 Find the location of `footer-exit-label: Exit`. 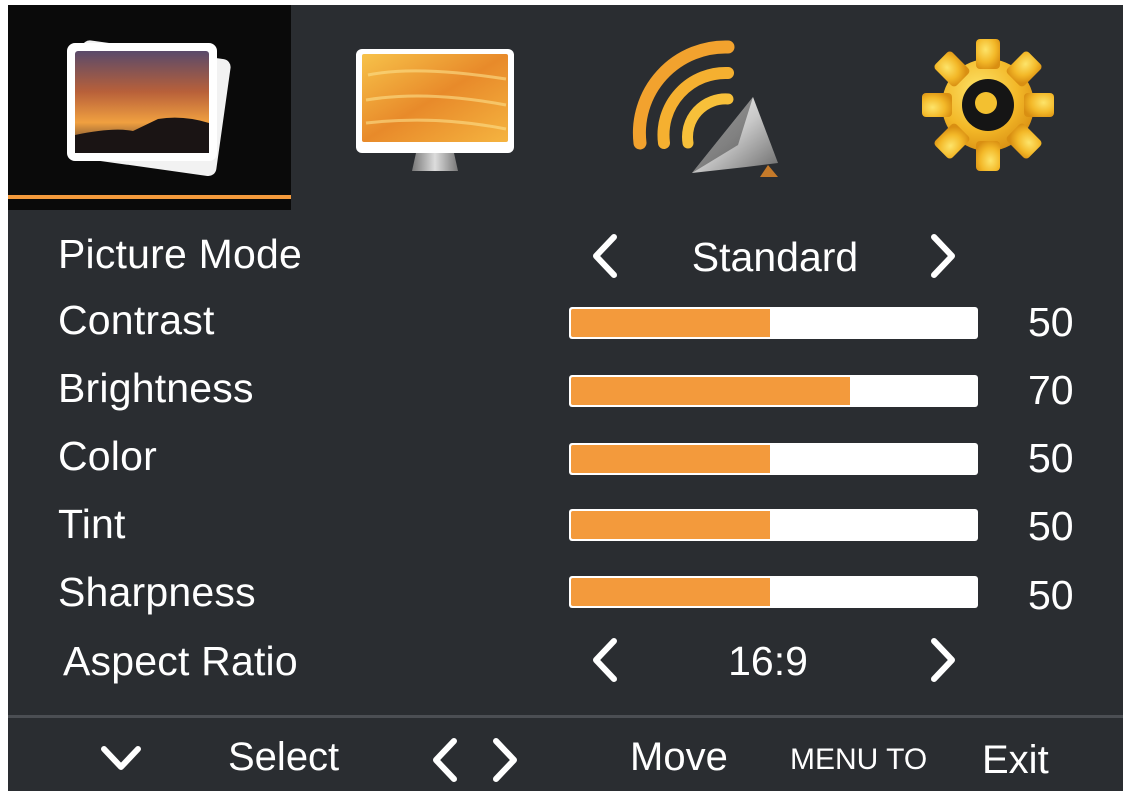

footer-exit-label: Exit is located at coordinates (1015, 760).